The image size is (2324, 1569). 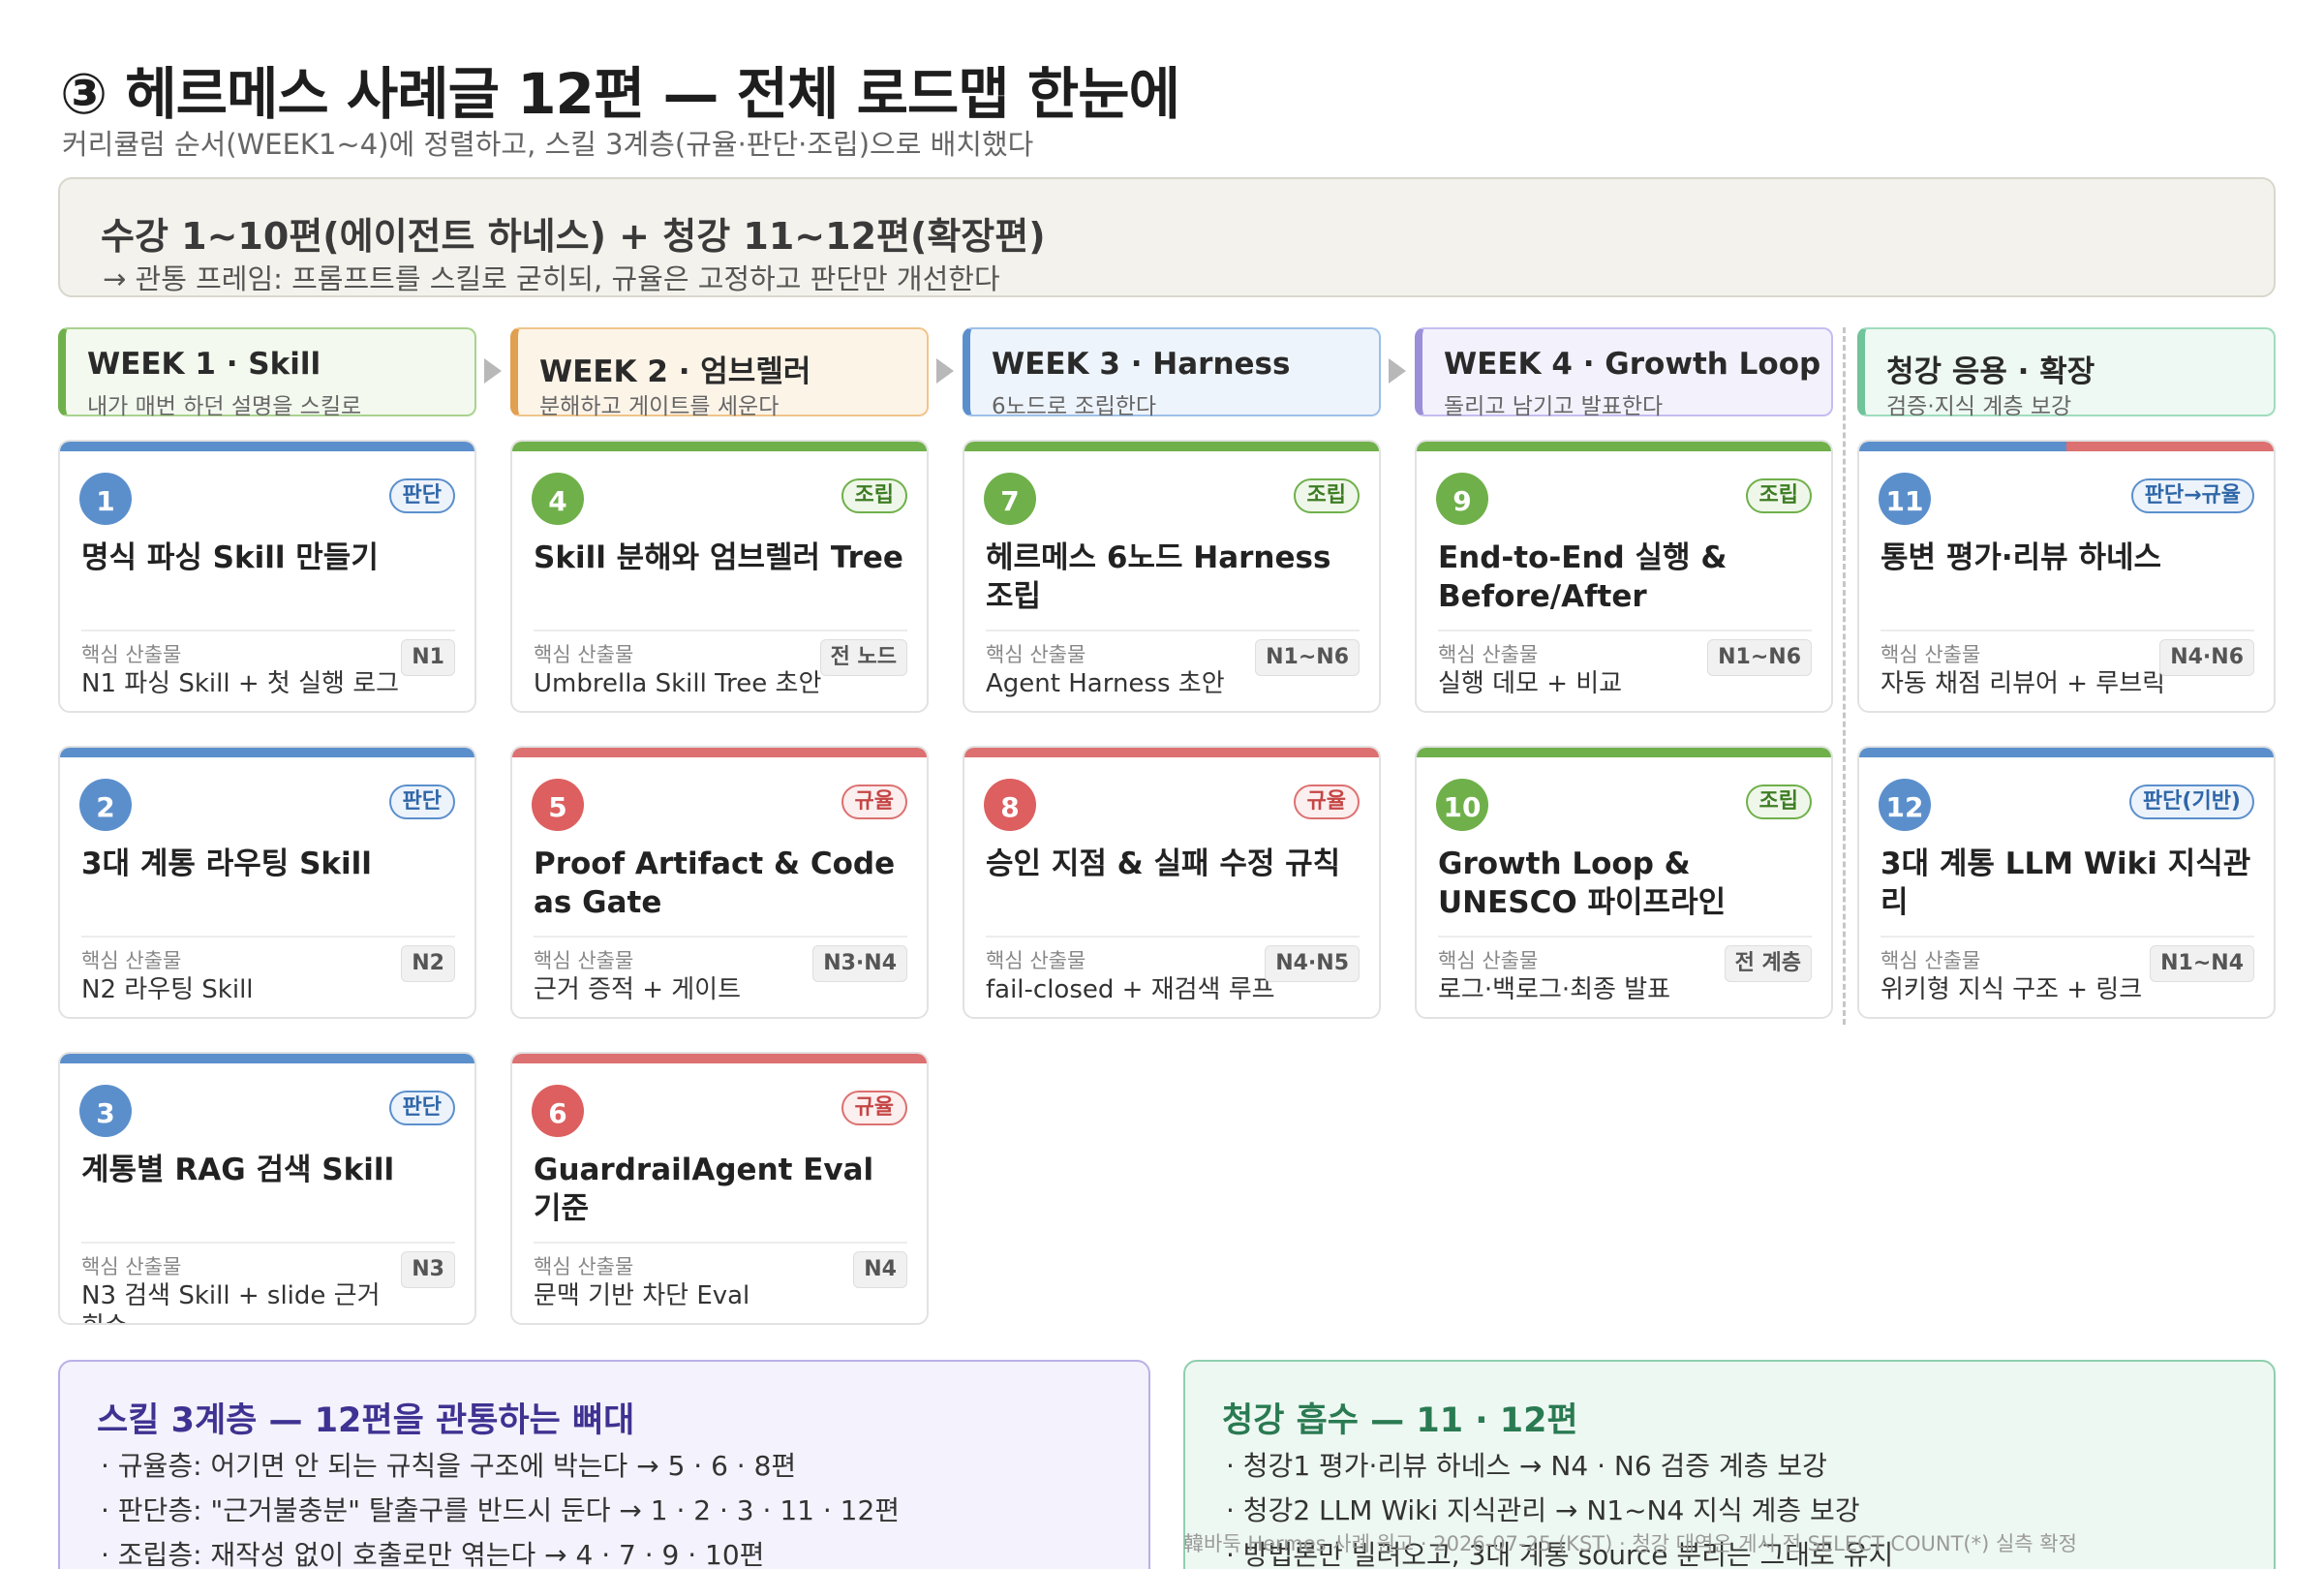 I want to click on week-header-3: WEEK 3 · Harness 6노드로 조립한다, so click(x=1172, y=373).